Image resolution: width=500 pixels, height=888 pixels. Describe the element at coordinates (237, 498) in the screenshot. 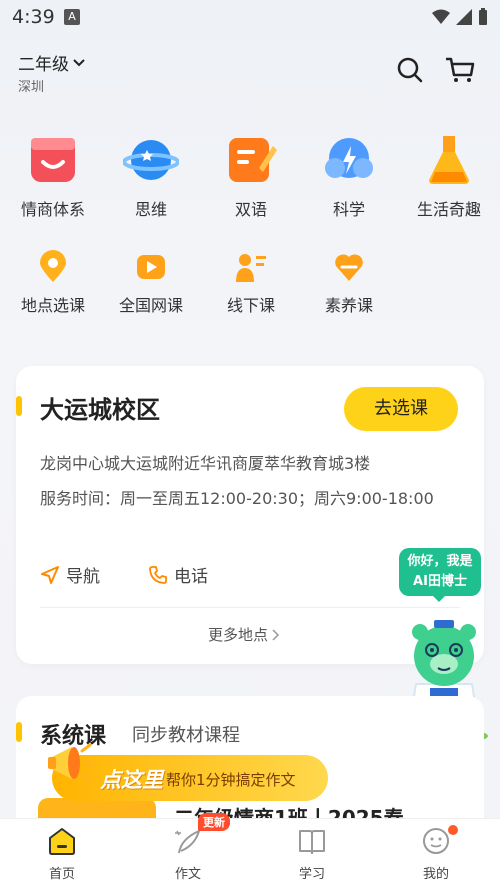

I see `service-hours: 服务时间：周一至周五12:00-20:30；周六9:00-18:00` at that location.